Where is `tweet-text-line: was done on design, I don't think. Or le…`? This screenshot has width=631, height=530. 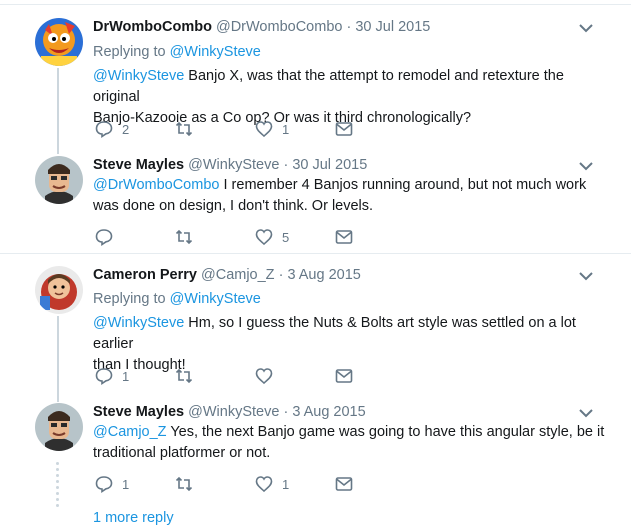
tweet-text-line: was done on design, I don't think. Or le… is located at coordinates (233, 206).